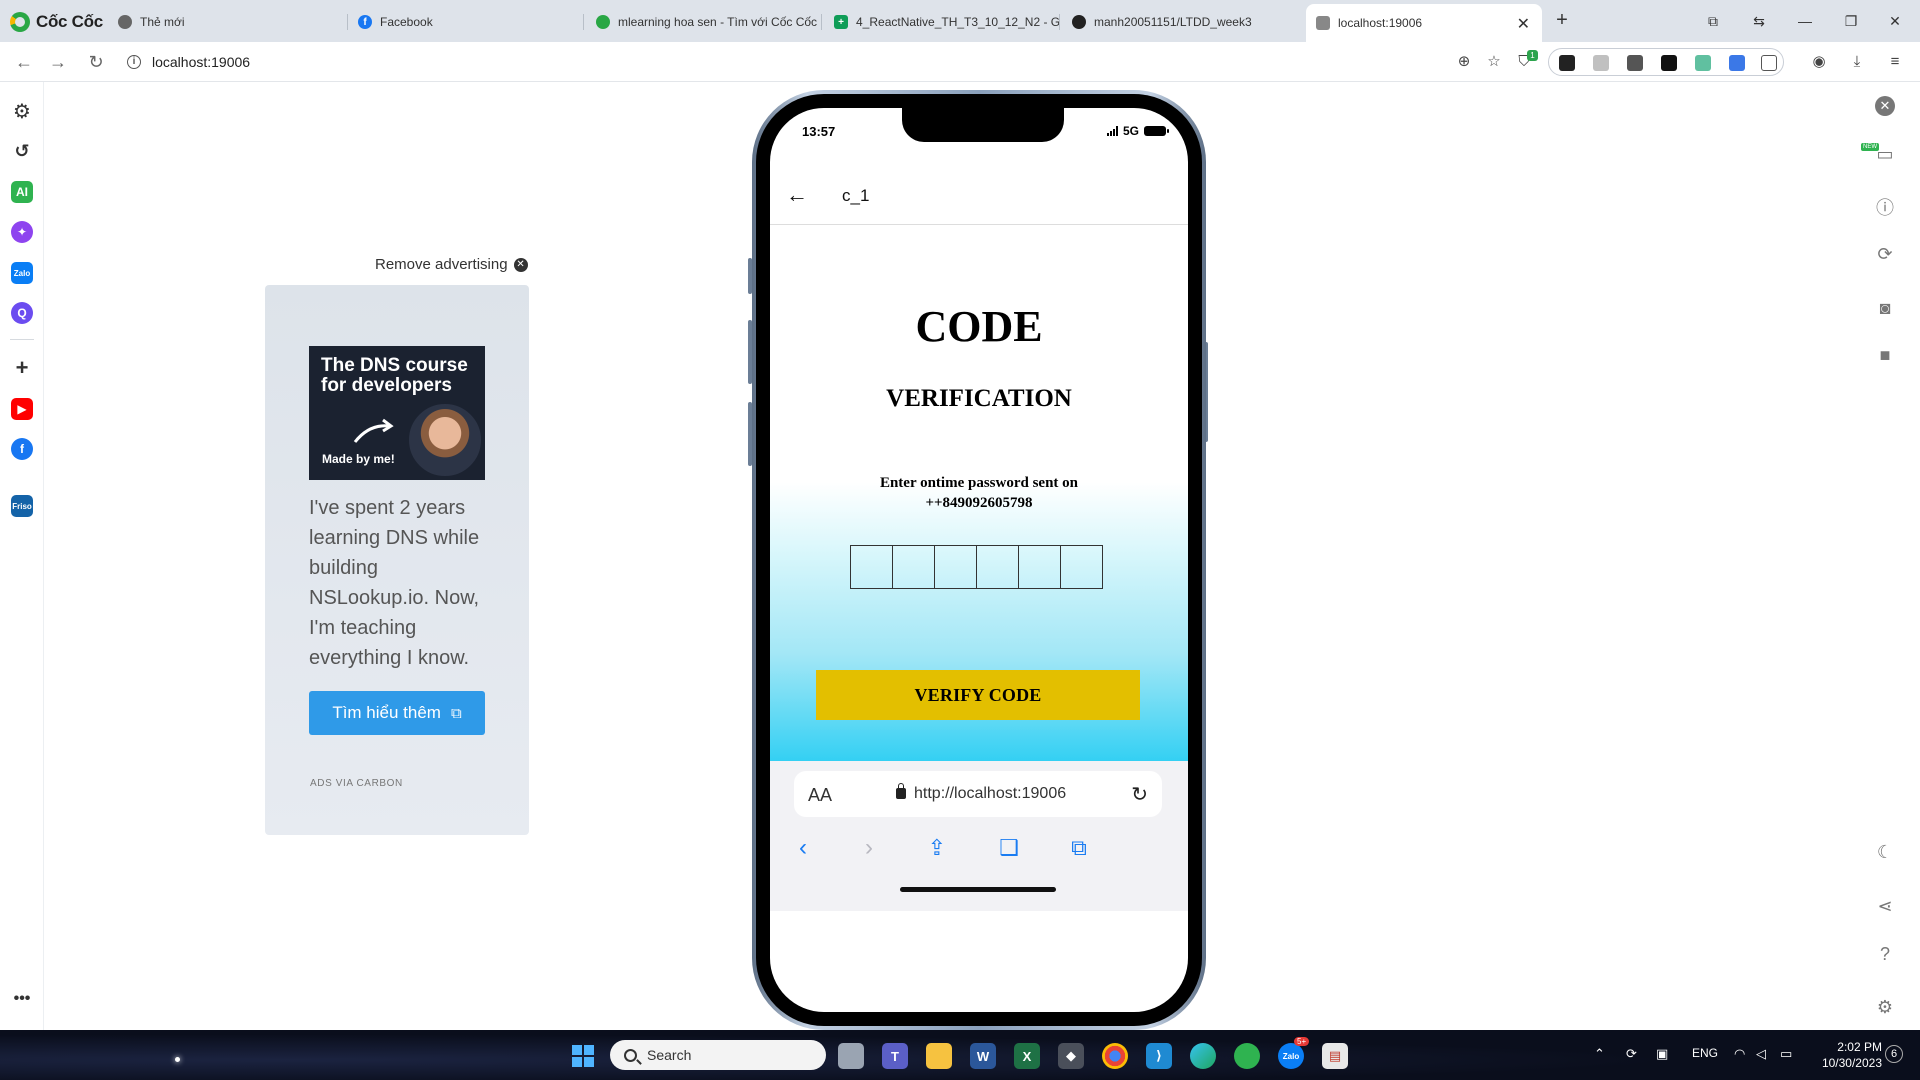 The height and width of the screenshot is (1080, 1920). I want to click on extension-1-icon, so click(1567, 63).